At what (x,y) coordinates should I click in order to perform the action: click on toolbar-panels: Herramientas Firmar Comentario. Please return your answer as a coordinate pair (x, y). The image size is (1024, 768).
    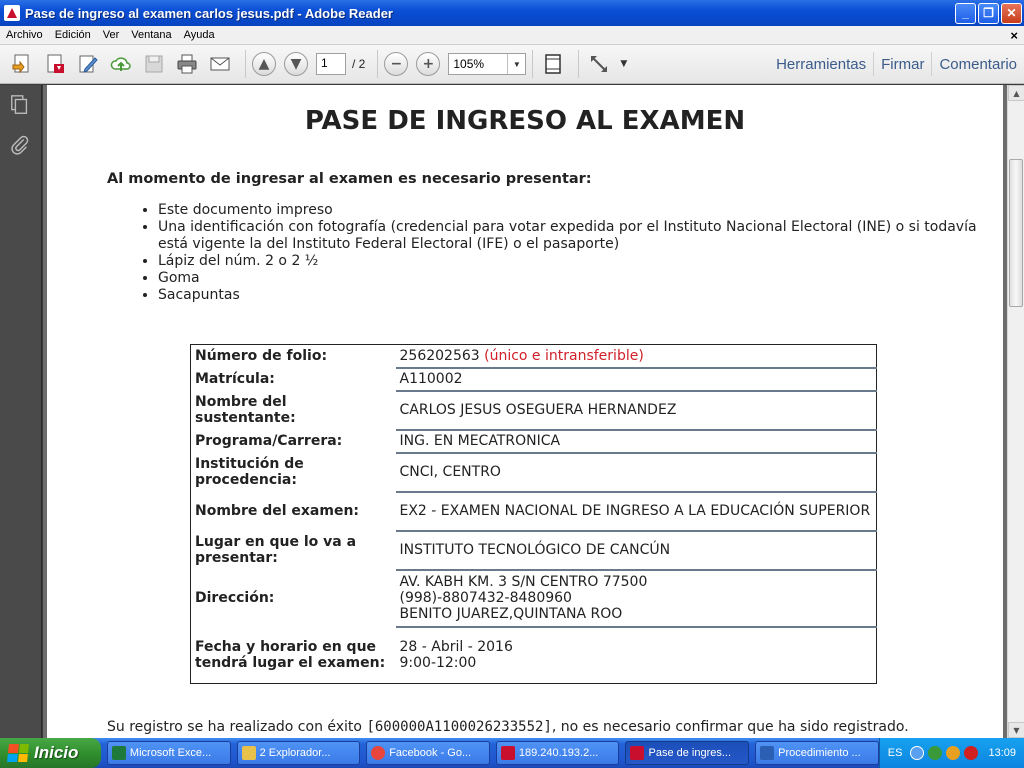
    Looking at the image, I should click on (896, 64).